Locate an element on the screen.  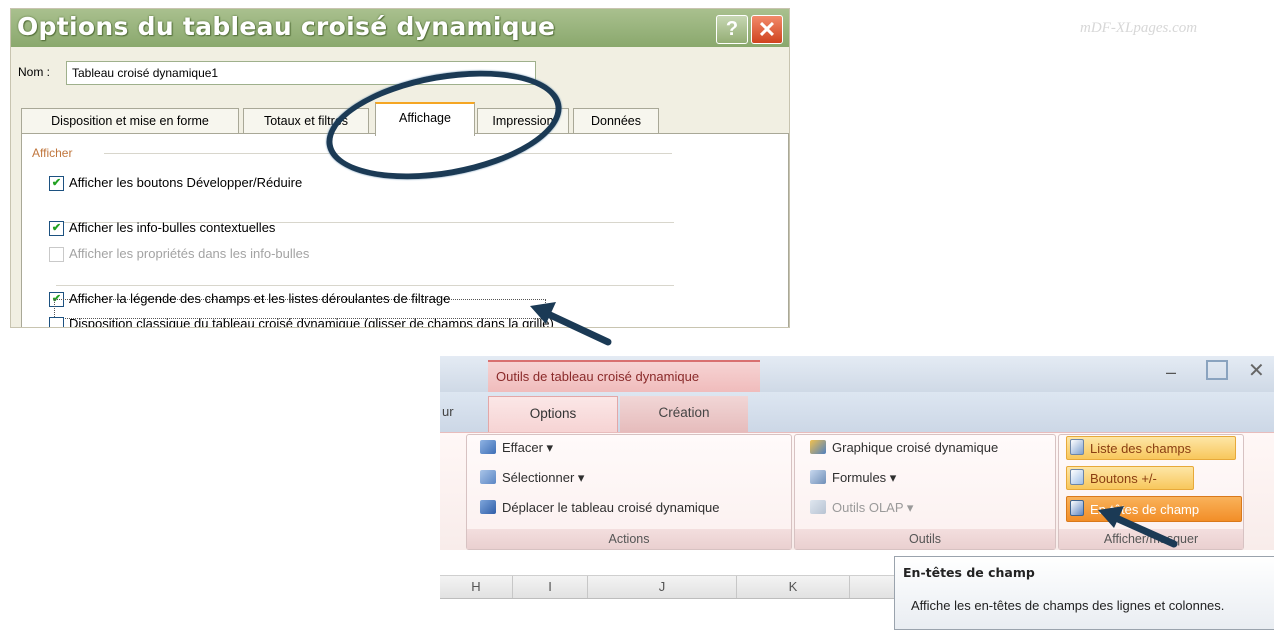
move-table-icon is located at coordinates (488, 507).